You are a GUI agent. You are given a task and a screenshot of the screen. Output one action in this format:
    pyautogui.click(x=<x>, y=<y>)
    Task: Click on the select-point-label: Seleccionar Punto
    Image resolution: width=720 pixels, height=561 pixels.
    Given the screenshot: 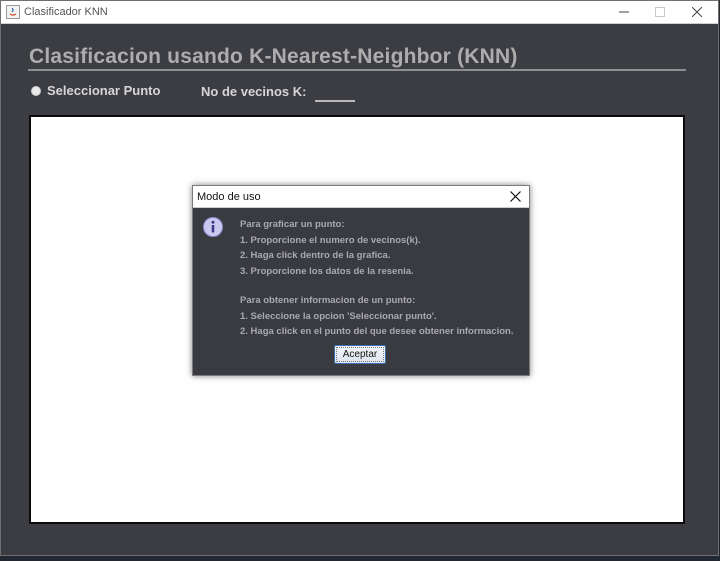 What is the action you would take?
    pyautogui.click(x=104, y=90)
    